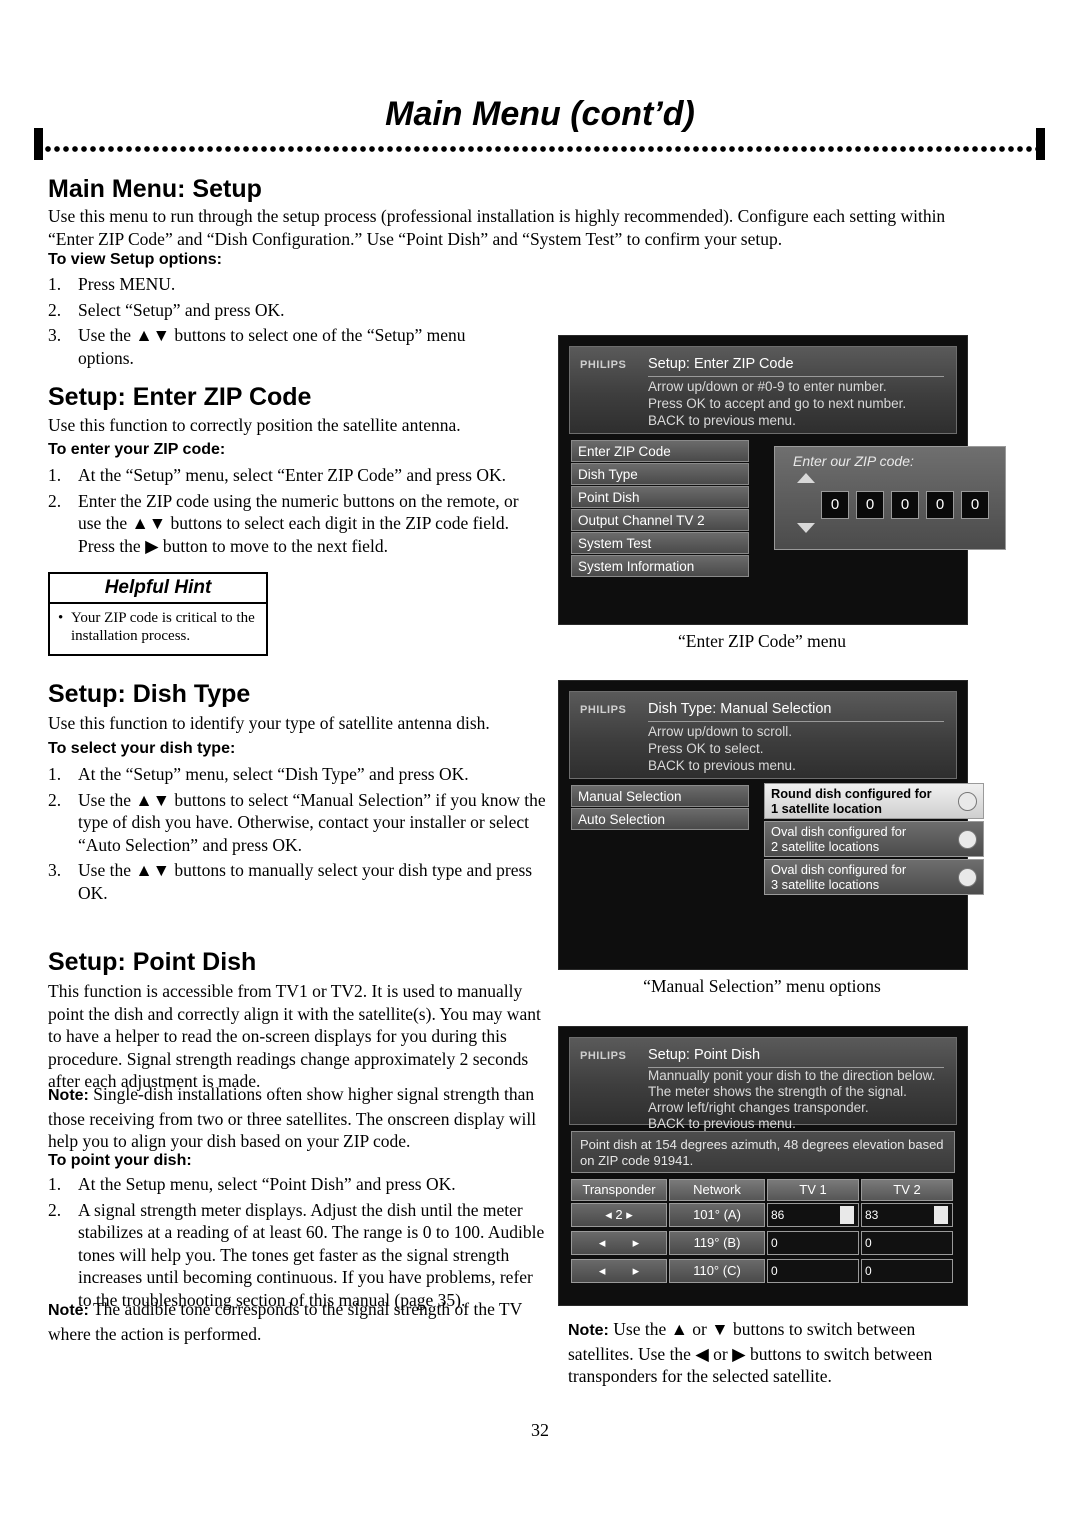  Describe the element at coordinates (135, 259) in the screenshot. I see `setup-steps-lead: To view Setup options:` at that location.